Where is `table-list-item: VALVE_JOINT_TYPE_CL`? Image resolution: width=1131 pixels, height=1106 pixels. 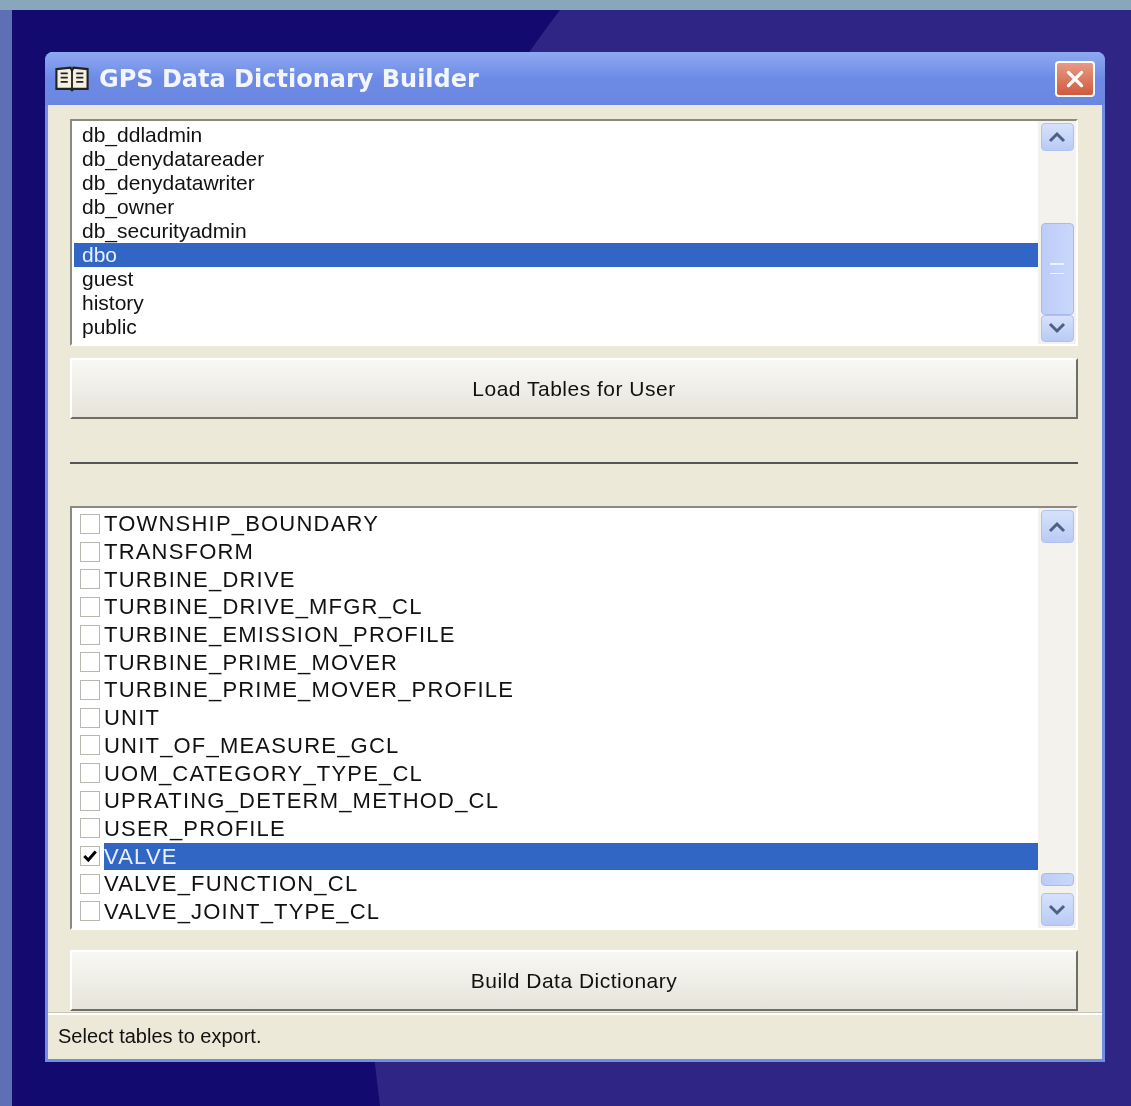 table-list-item: VALVE_JOINT_TYPE_CL is located at coordinates (571, 911).